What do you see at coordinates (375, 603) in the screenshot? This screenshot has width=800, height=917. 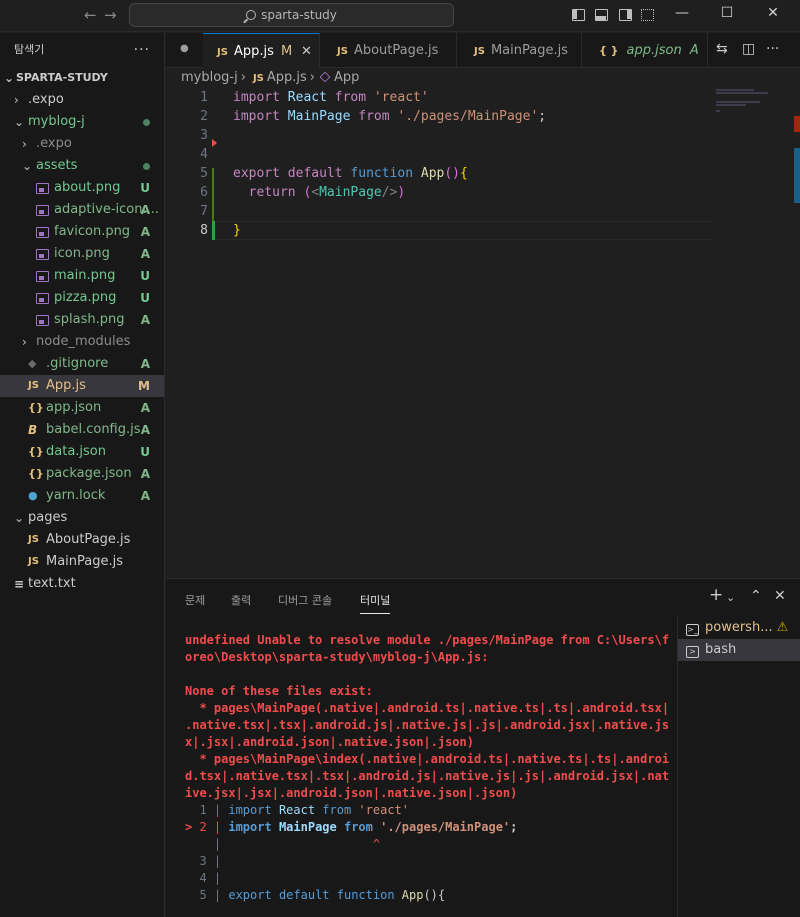 I see `tab-terminal: 터미널` at bounding box center [375, 603].